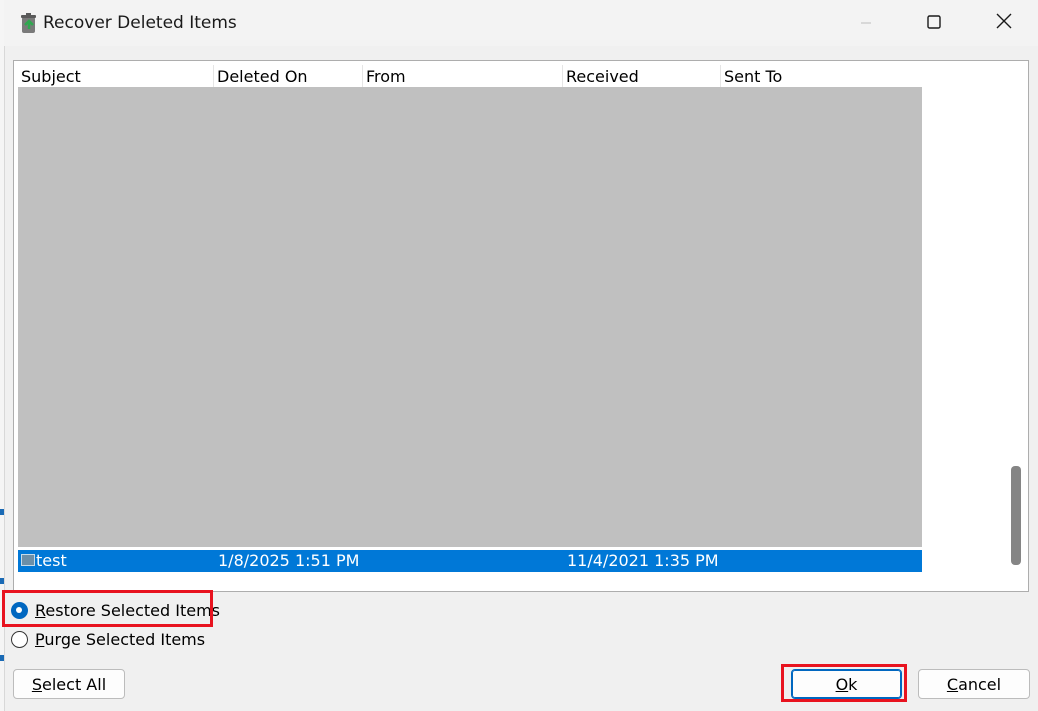 The height and width of the screenshot is (711, 1038). Describe the element at coordinates (116, 76) in the screenshot. I see `column-header-subject: Subject` at that location.